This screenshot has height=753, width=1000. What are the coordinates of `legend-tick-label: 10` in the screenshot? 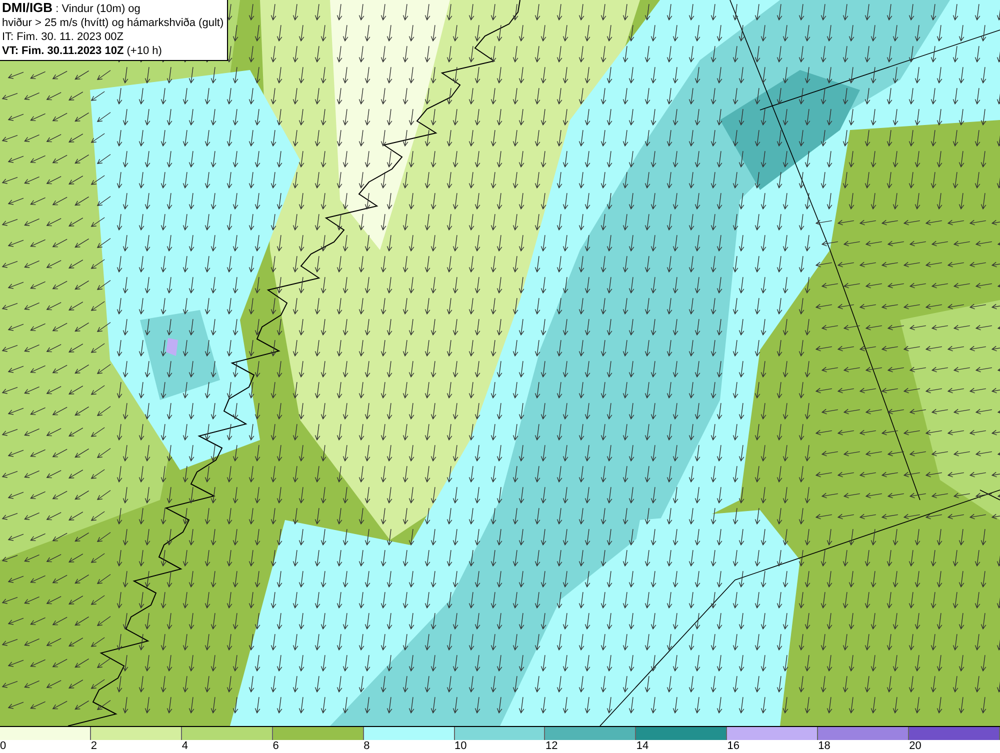 It's located at (460, 746).